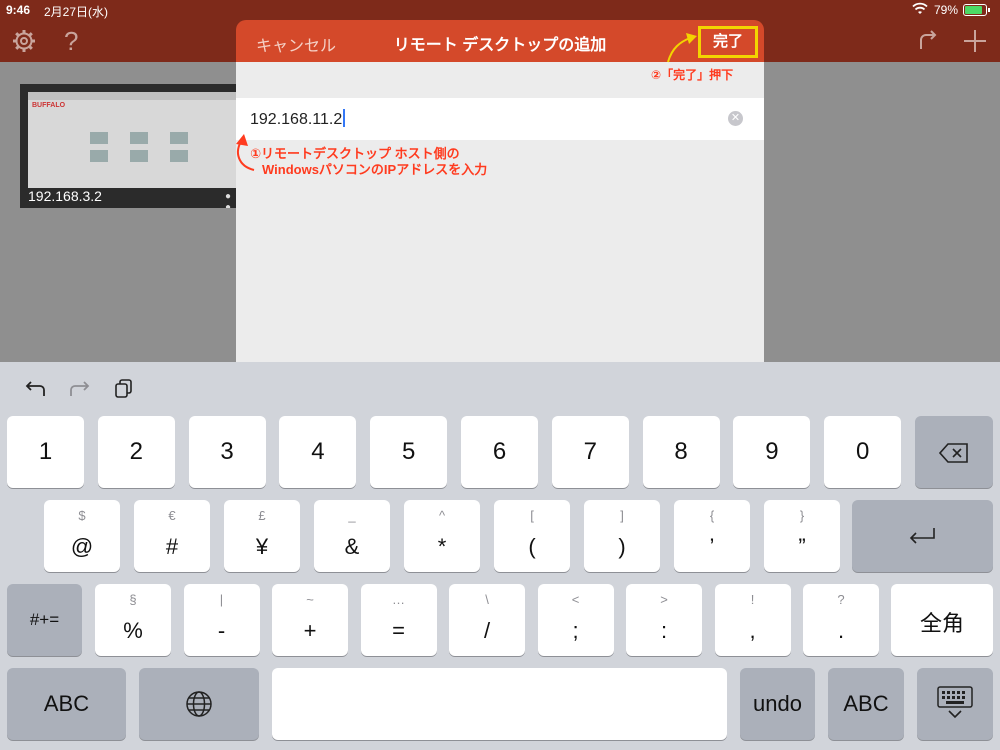 The width and height of the screenshot is (1000, 750). Describe the element at coordinates (124, 389) in the screenshot. I see `paste-icon` at that location.